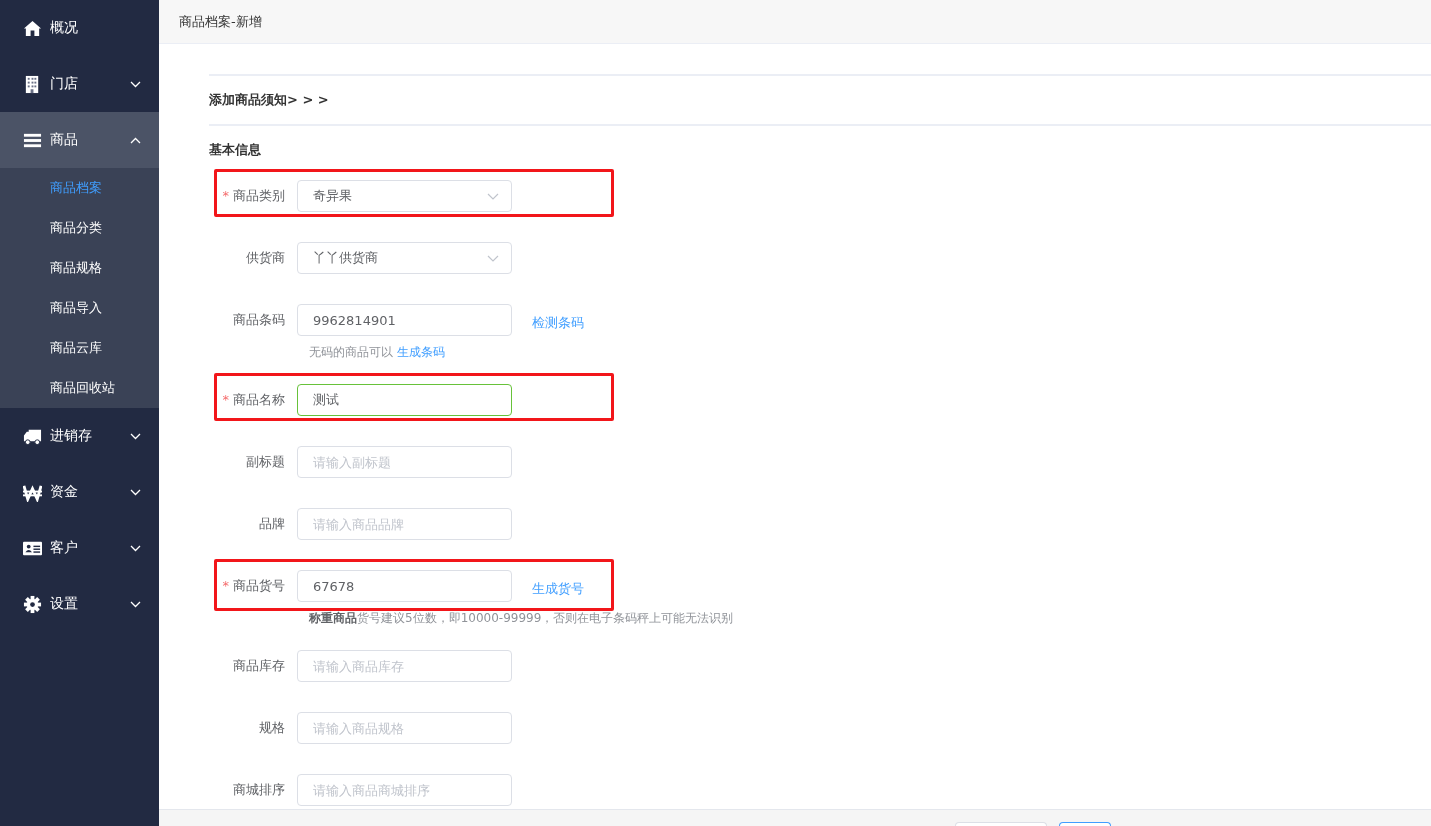 The width and height of the screenshot is (1431, 826). Describe the element at coordinates (259, 320) in the screenshot. I see `field-label: 商品条码` at that location.